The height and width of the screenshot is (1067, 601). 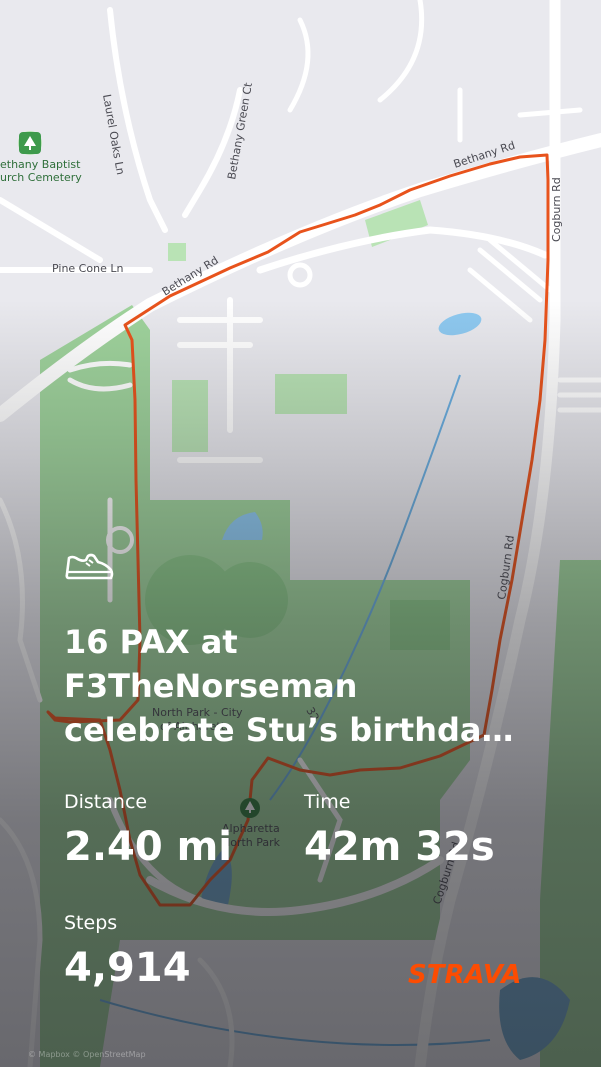 What do you see at coordinates (211, 686) in the screenshot?
I see `title-line-2: F3TheNorseman` at bounding box center [211, 686].